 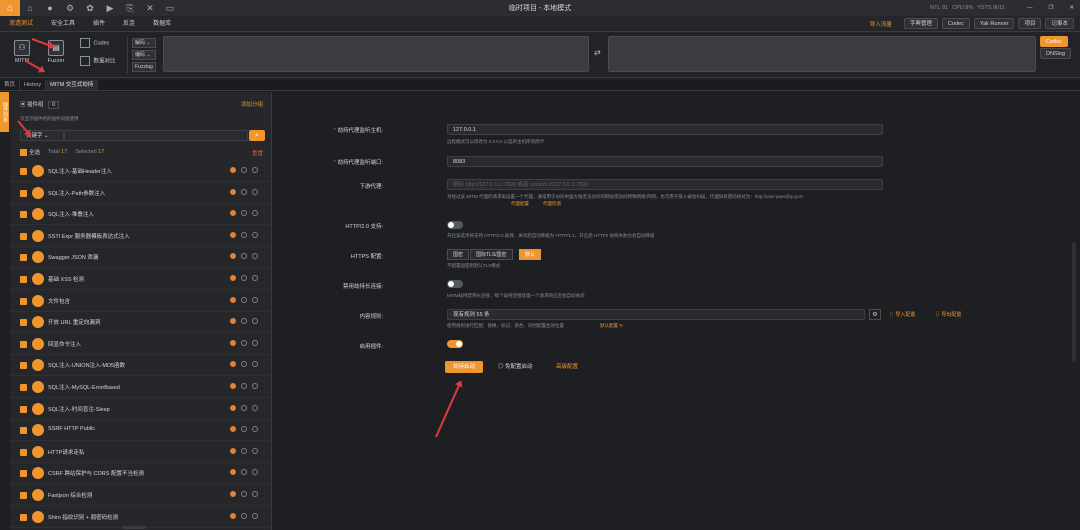 What do you see at coordinates (455, 344) in the screenshot?
I see `enable-plugin-toggle` at bounding box center [455, 344].